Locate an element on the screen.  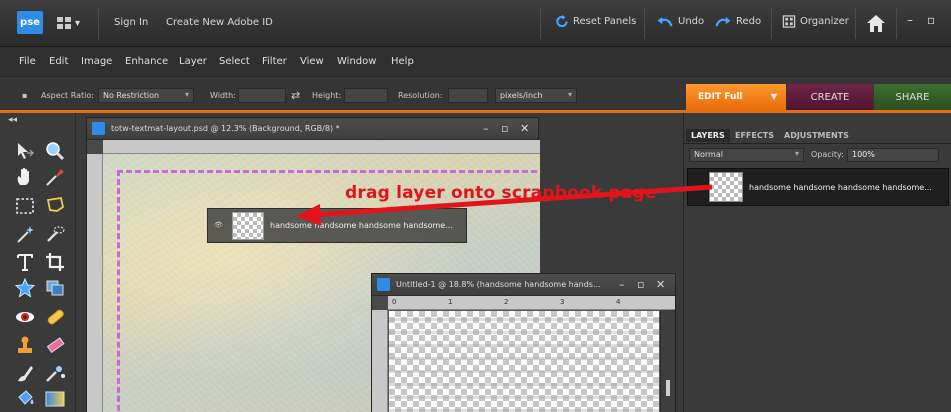
sign-in-link: Sign In is located at coordinates (131, 22).